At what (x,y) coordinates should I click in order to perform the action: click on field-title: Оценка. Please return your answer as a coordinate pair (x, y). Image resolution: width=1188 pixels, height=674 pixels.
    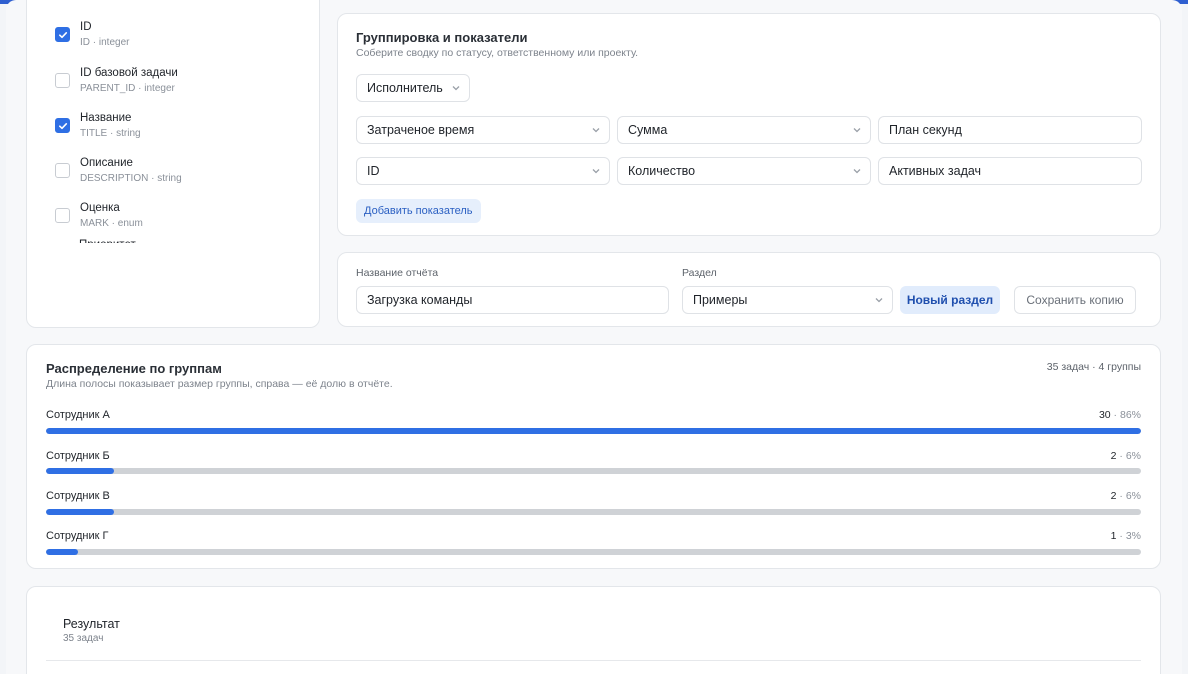
    Looking at the image, I should click on (100, 208).